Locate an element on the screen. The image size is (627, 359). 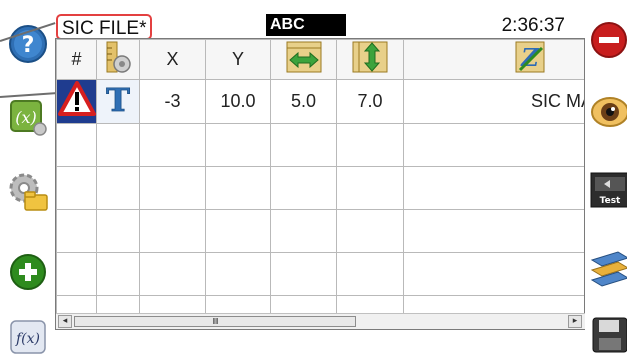
width-arrows-icon is located at coordinates (303, 57).